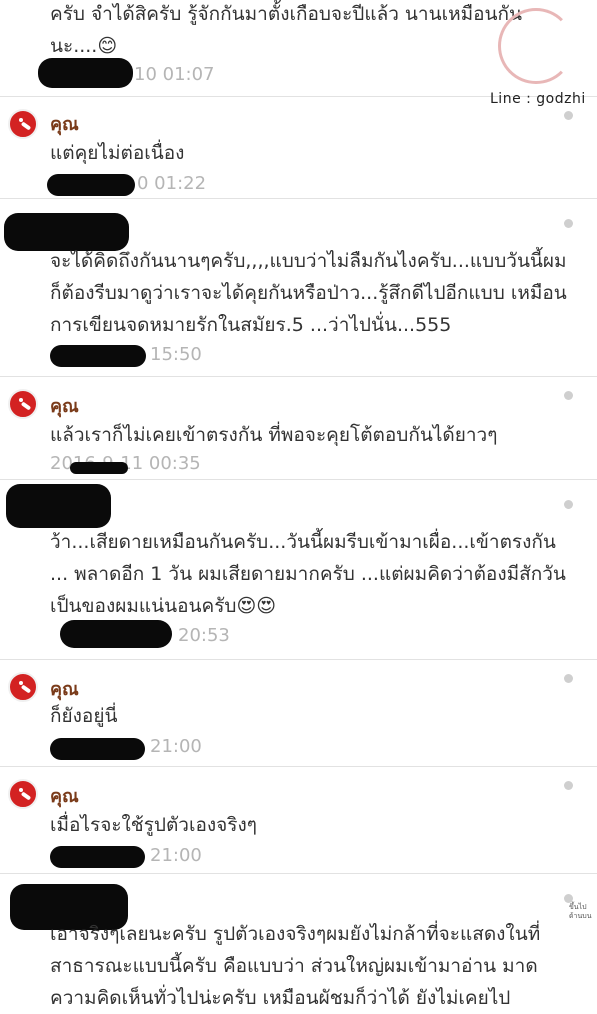 The width and height of the screenshot is (597, 1014). Describe the element at coordinates (538, 99) in the screenshot. I see `watermark-label: Line : godzhi` at that location.